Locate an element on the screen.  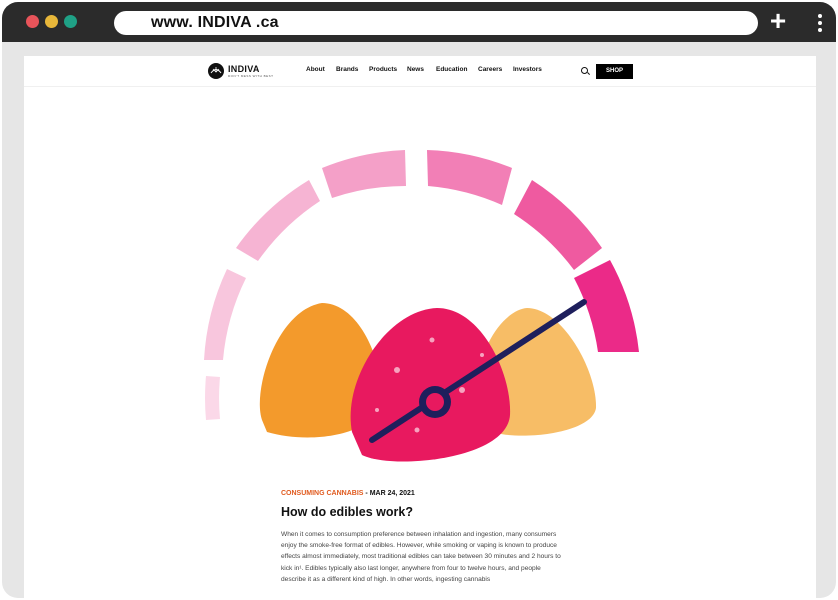
nav-about: About is located at coordinates (315, 69).